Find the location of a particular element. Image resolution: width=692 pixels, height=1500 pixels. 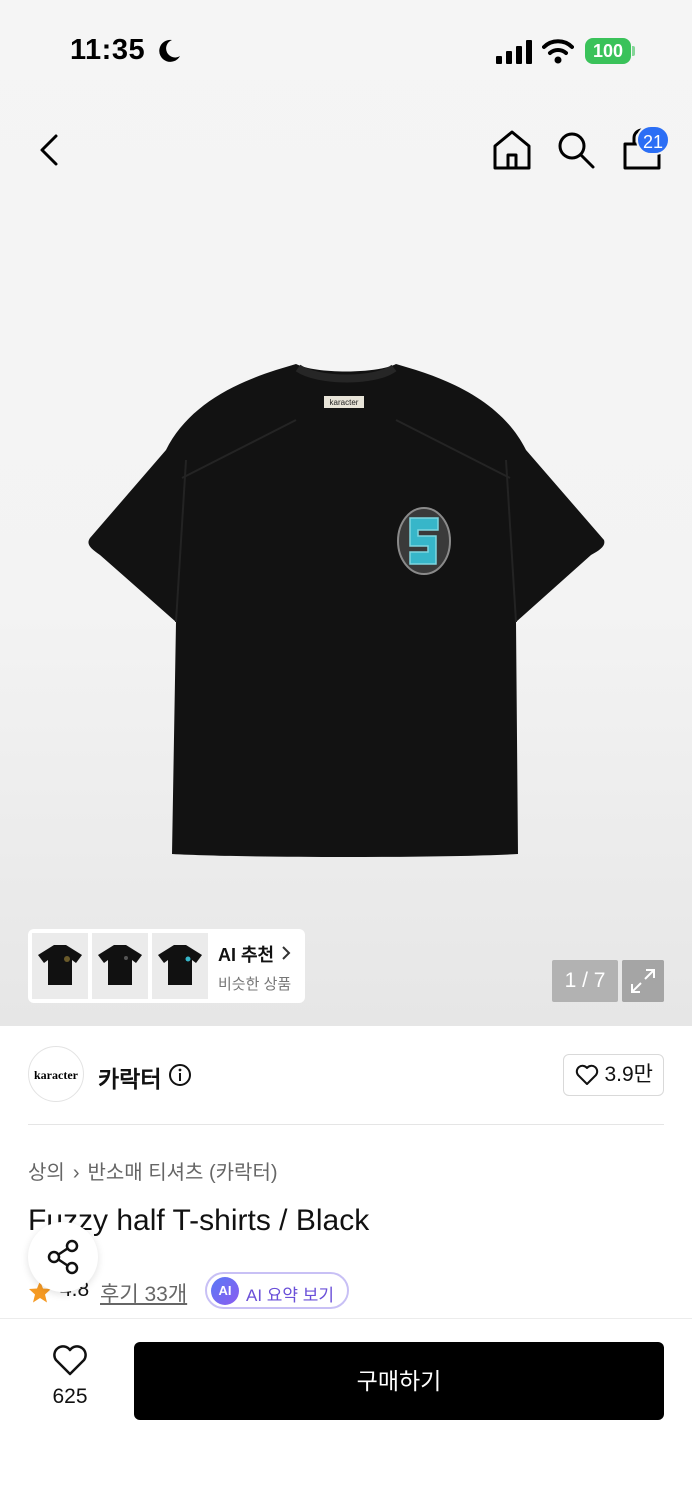

battery-indicator: 100 is located at coordinates (610, 51).